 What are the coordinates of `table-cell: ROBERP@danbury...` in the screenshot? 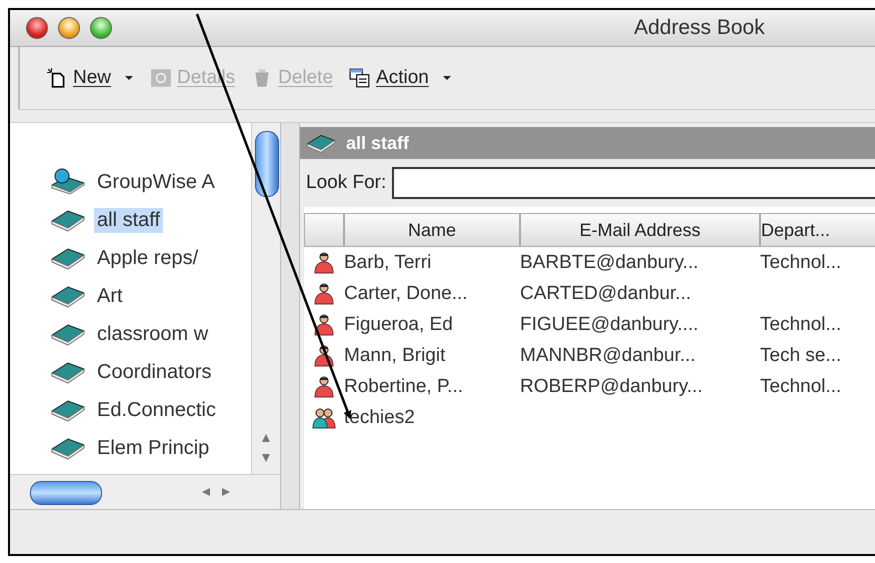 It's located at (611, 386).